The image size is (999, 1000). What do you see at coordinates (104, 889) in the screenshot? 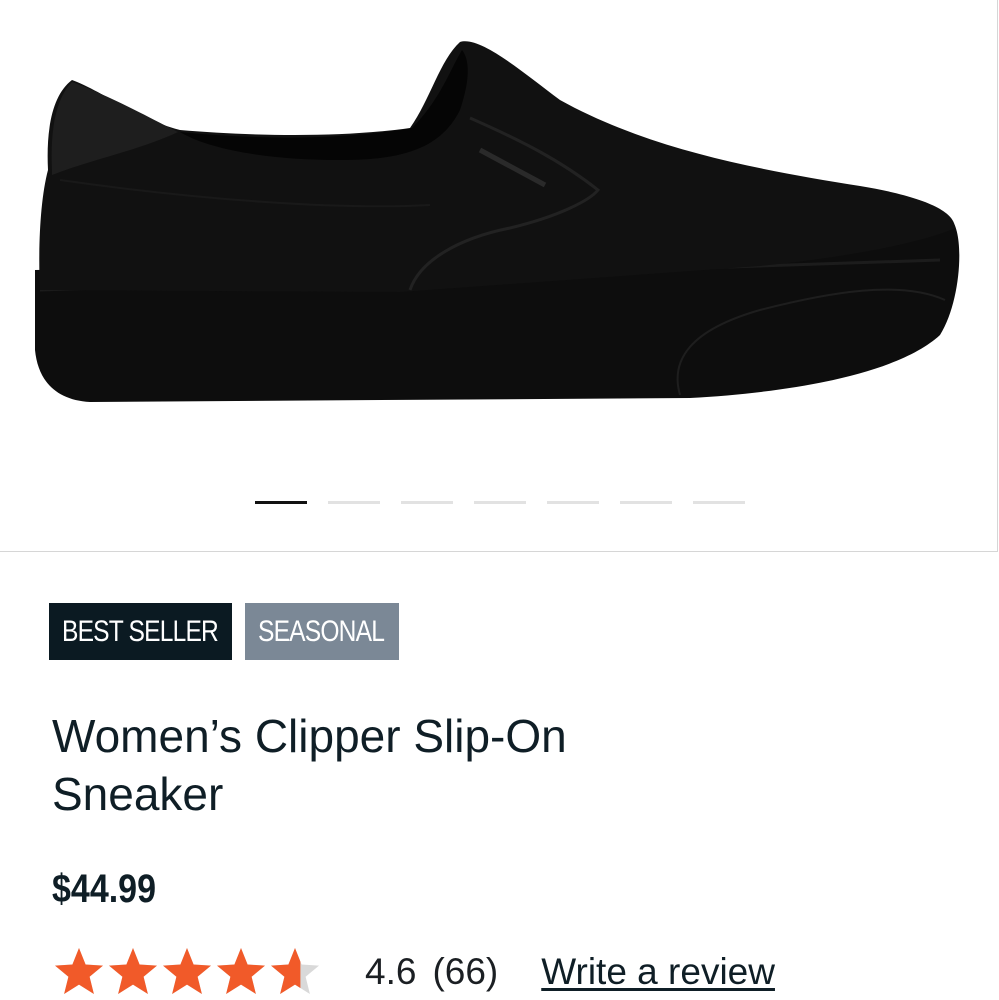
I see `product-price: $44.99` at bounding box center [104, 889].